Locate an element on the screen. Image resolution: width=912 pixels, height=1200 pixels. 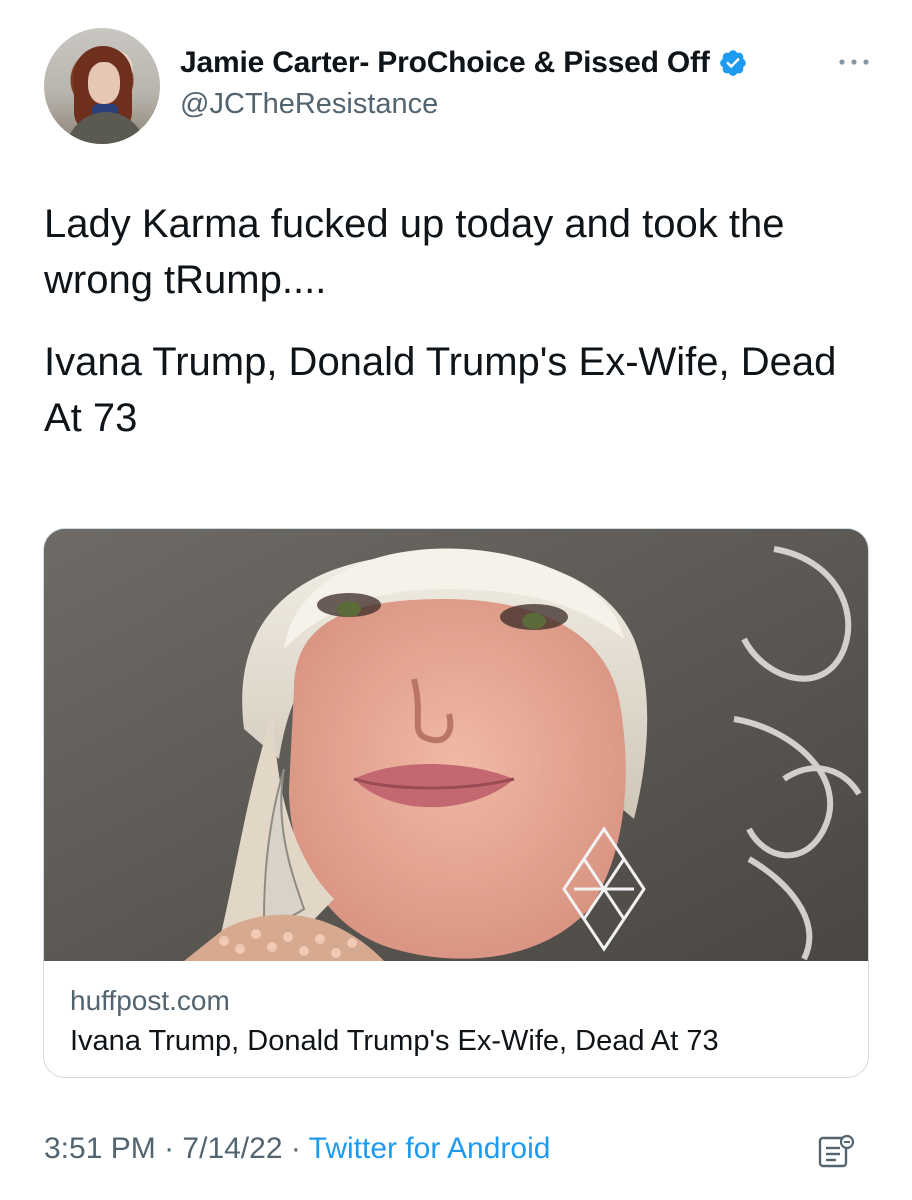
avatar is located at coordinates (102, 86).